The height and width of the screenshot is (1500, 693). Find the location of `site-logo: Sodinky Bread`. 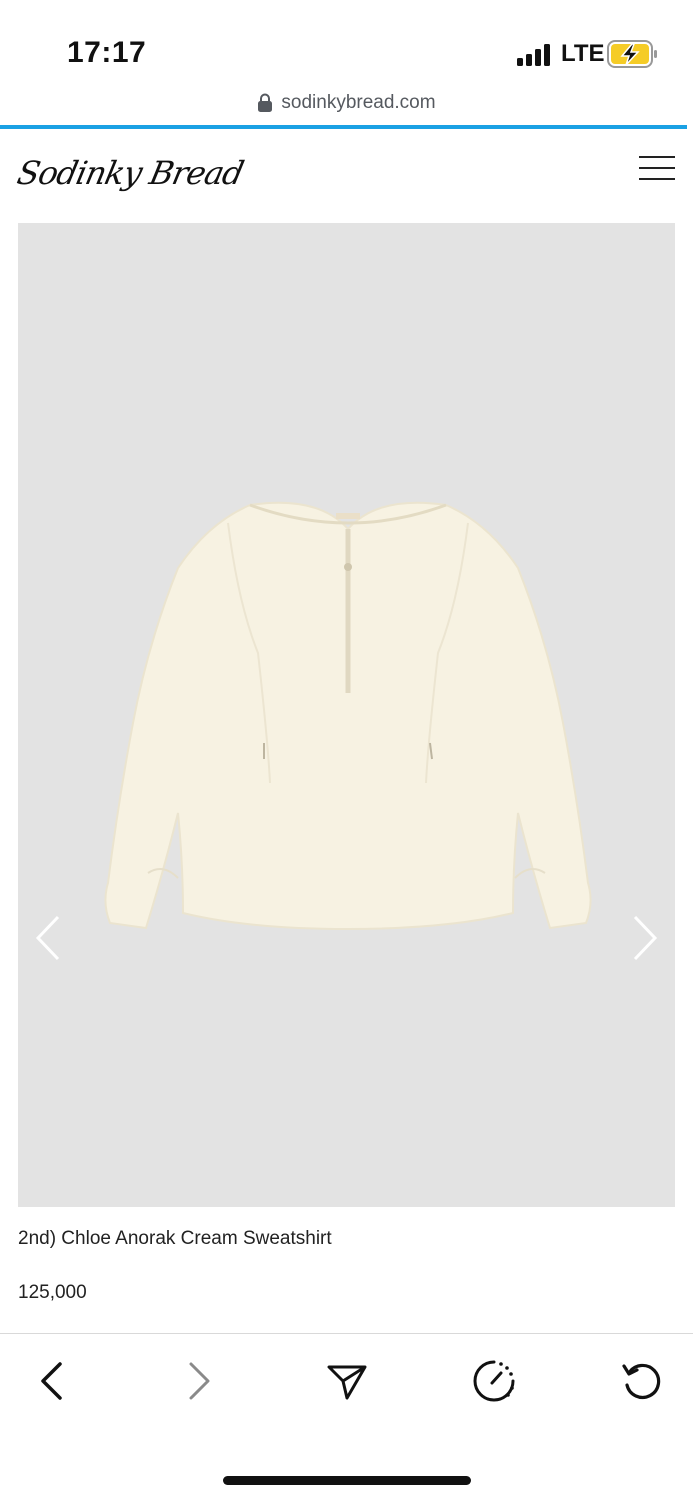

site-logo: Sodinky Bread is located at coordinates (130, 173).